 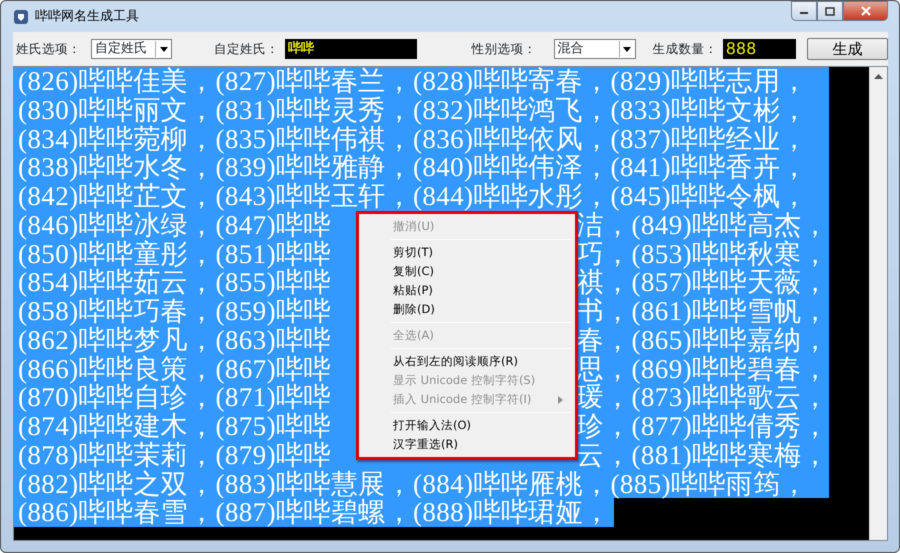 I want to click on dropdown: 混合, so click(x=595, y=49).